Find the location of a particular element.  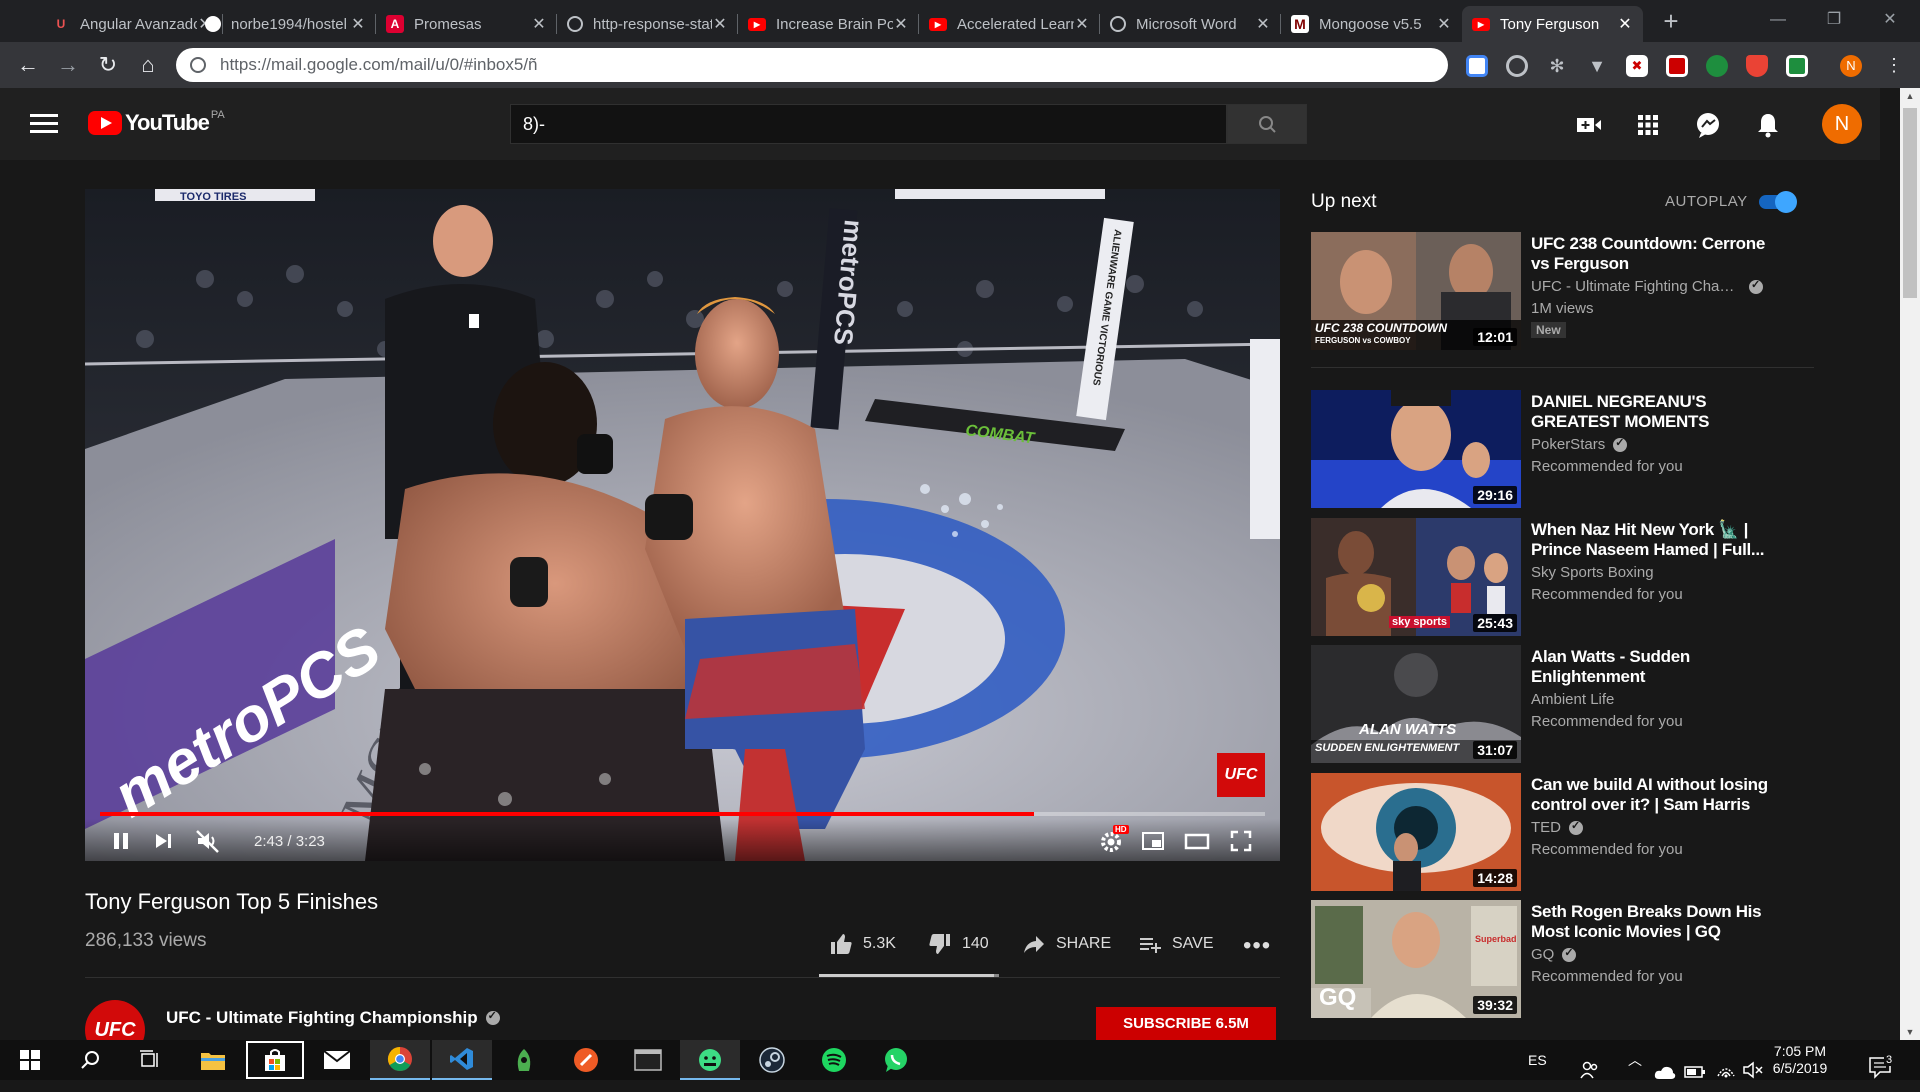

terminal-button is located at coordinates (648, 1060).